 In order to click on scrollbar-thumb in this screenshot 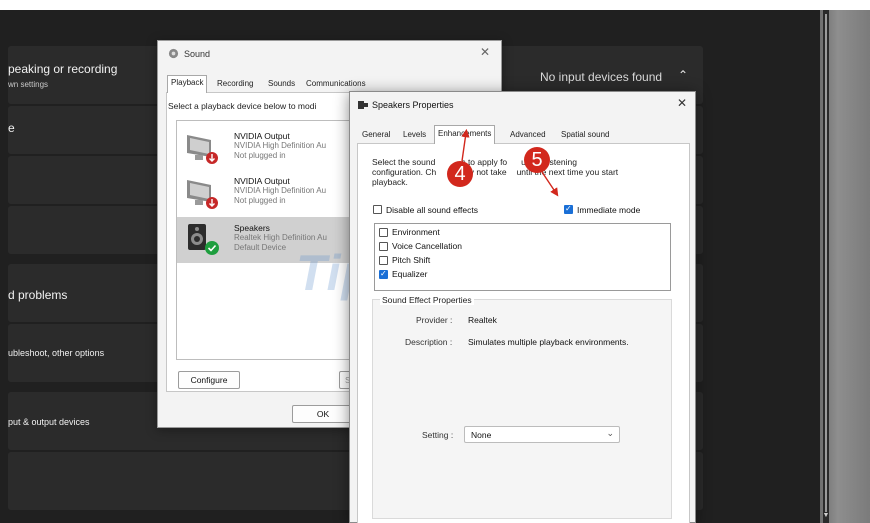, I will do `click(826, 263)`.